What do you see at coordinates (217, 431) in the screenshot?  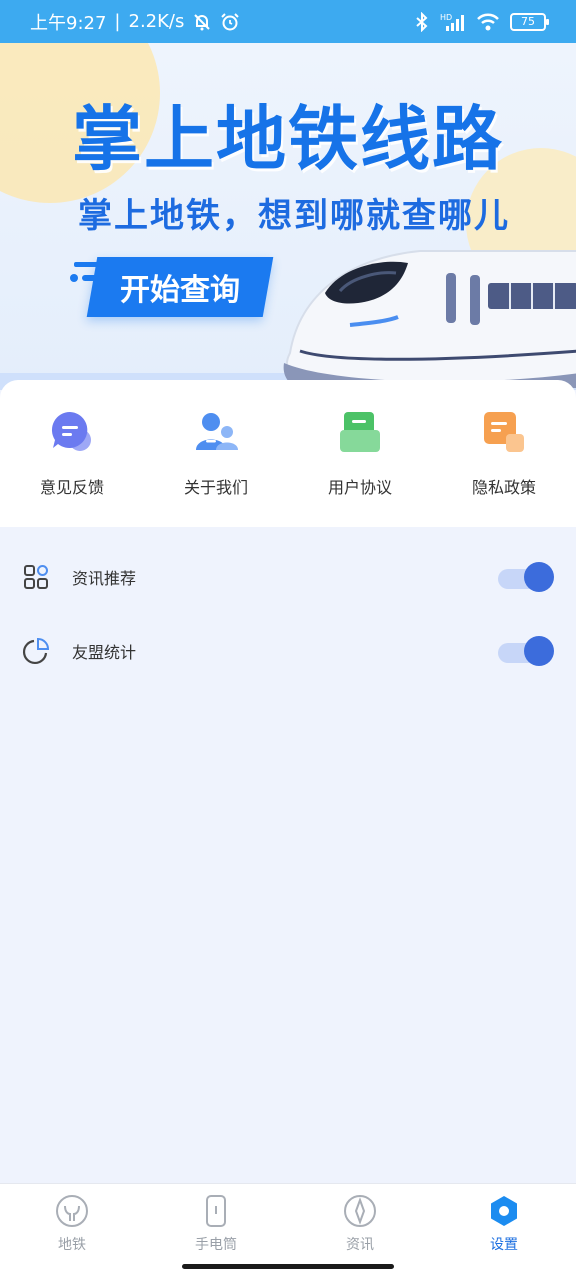 I see `people-icon` at bounding box center [217, 431].